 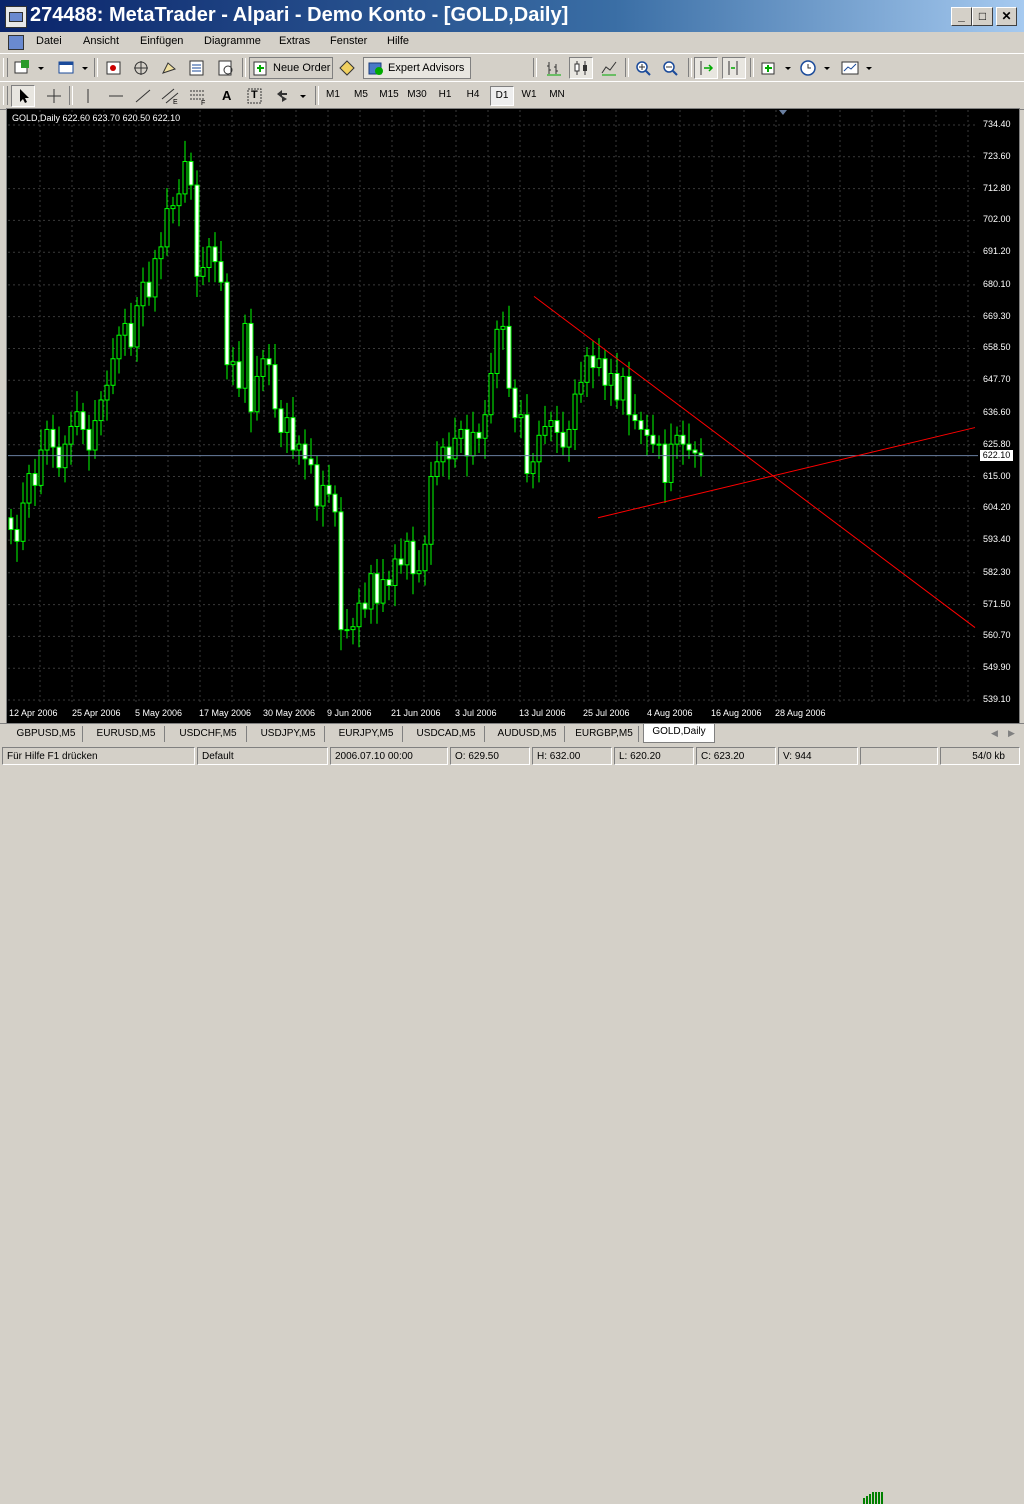 I want to click on equidistant-channel-icon: E, so click(x=170, y=96).